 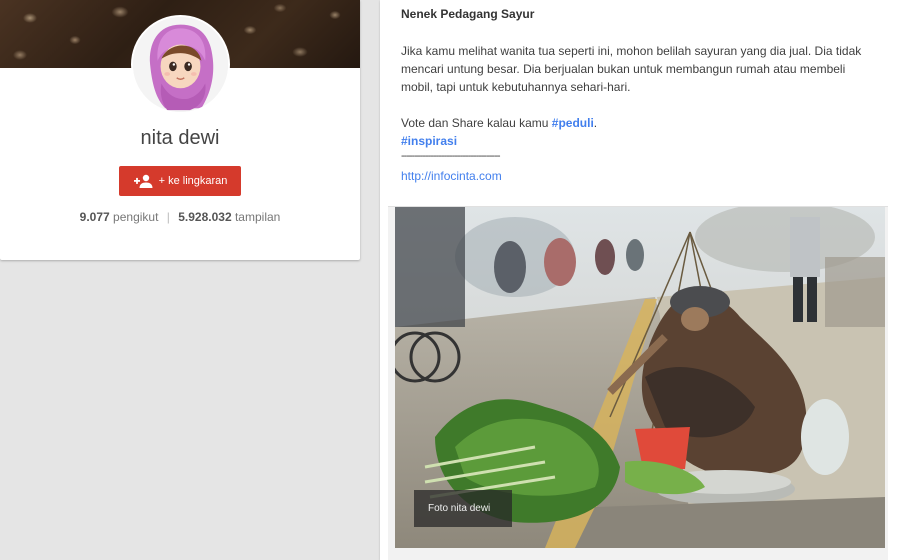 What do you see at coordinates (136, 217) in the screenshot?
I see `followers-label: pengikut` at bounding box center [136, 217].